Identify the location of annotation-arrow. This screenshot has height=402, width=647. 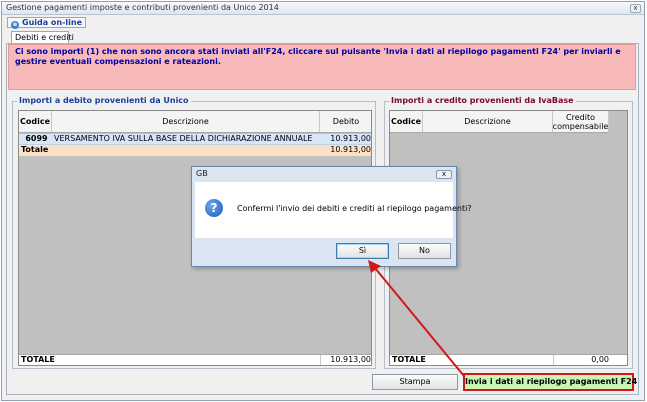
(416, 318).